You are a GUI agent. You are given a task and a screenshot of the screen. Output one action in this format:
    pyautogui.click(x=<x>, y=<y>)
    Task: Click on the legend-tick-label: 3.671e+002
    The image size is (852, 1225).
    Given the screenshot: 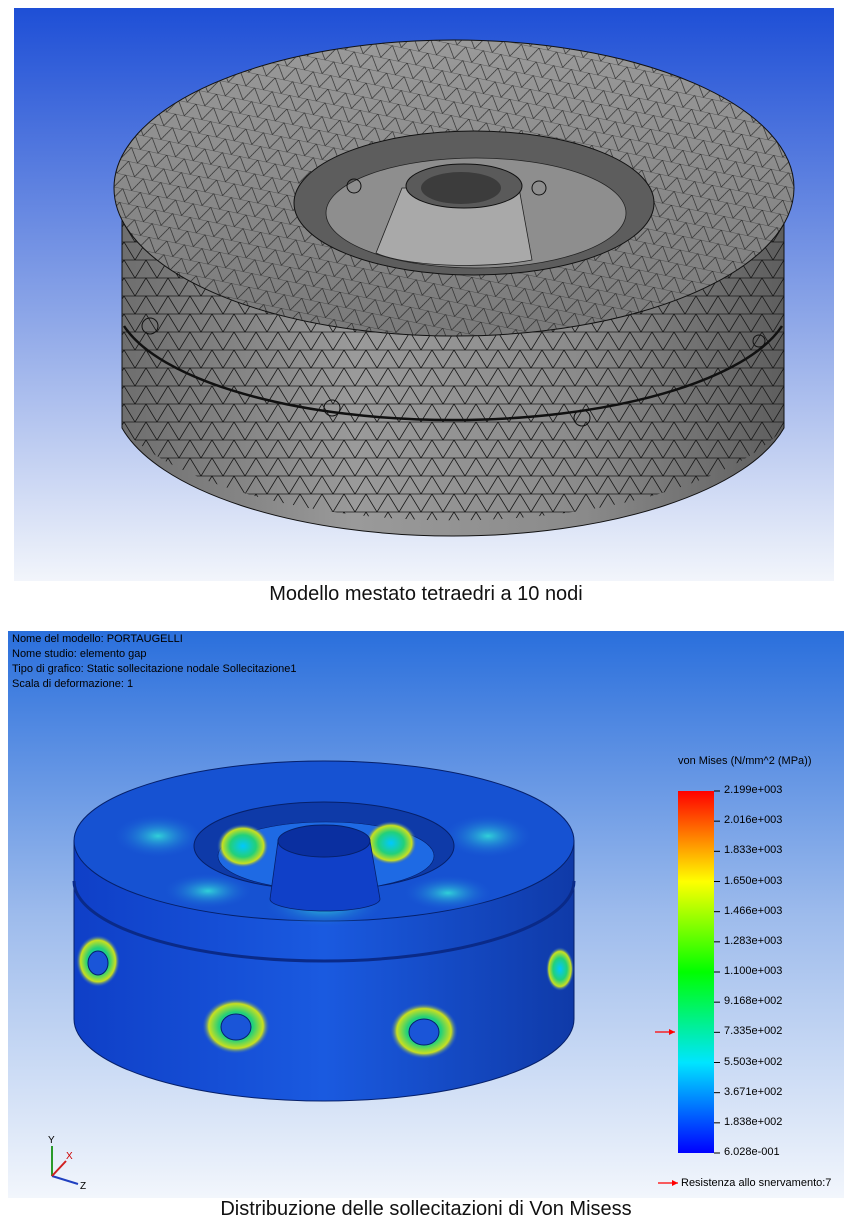 What is the action you would take?
    pyautogui.click(x=753, y=1091)
    